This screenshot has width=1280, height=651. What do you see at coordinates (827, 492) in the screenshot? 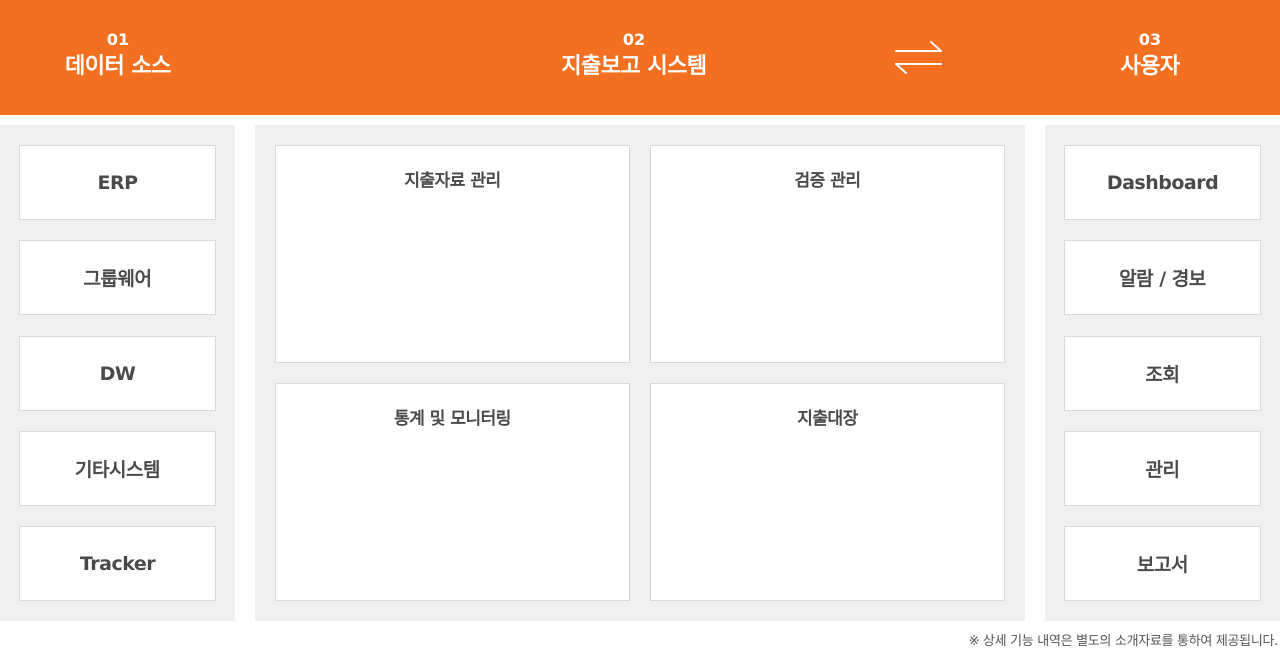
I see `panel-expense-ledger: 지출대장` at bounding box center [827, 492].